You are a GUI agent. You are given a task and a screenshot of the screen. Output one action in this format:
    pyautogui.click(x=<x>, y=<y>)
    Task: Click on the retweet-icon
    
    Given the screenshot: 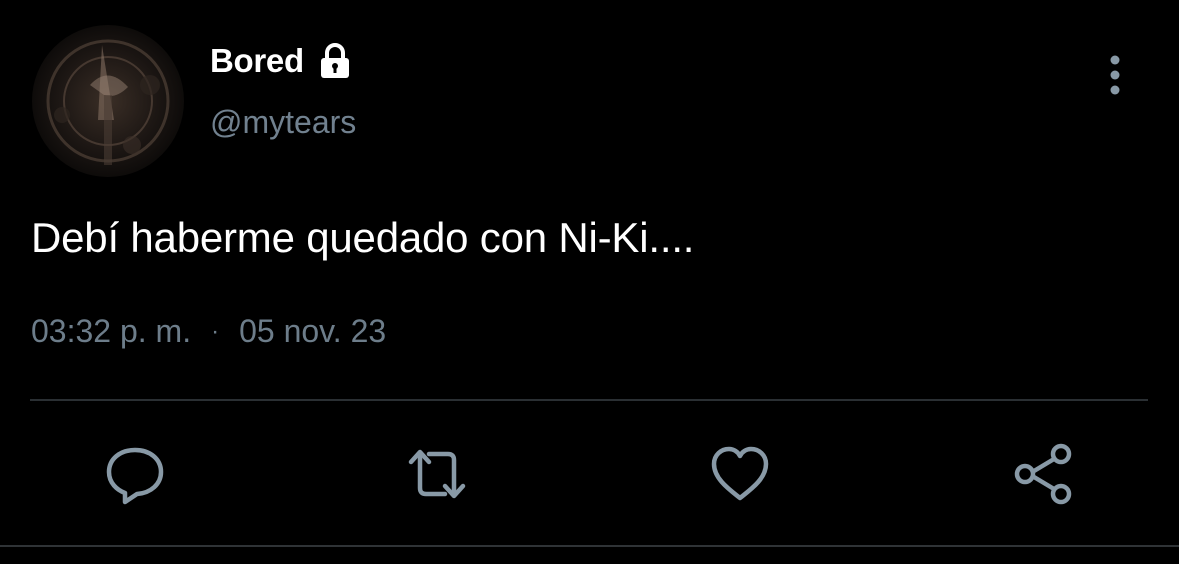 What is the action you would take?
    pyautogui.click(x=437, y=474)
    